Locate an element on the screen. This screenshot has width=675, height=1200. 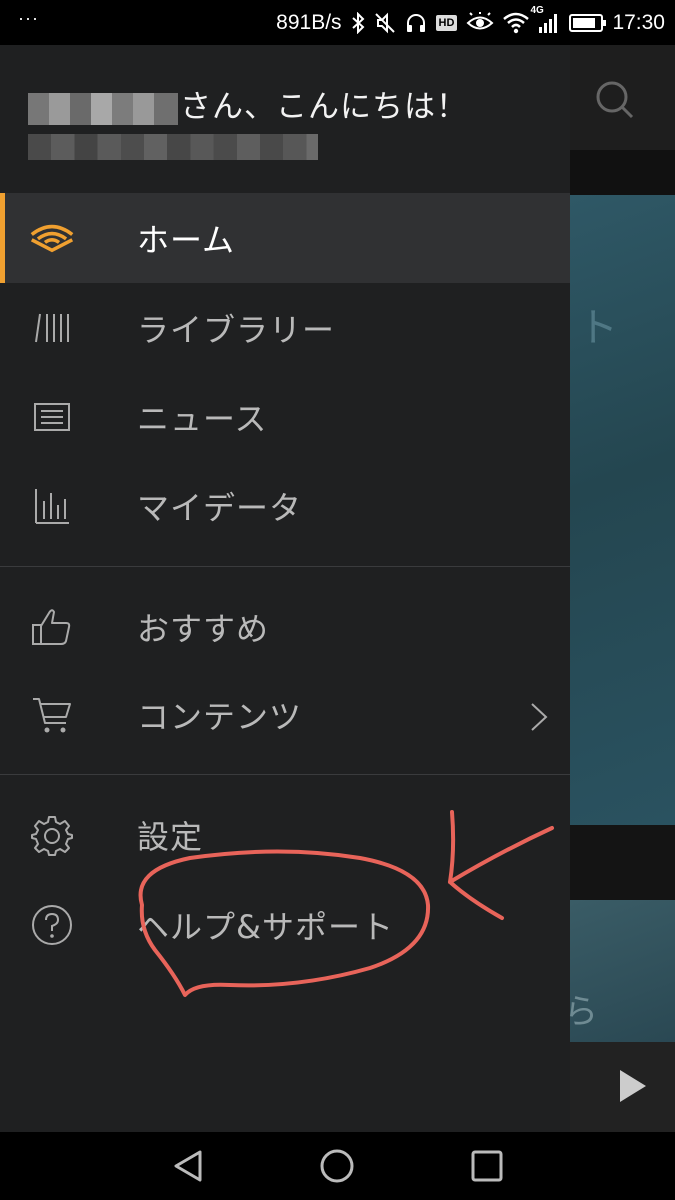
card-text: ら is located at coordinates (584, 1012).